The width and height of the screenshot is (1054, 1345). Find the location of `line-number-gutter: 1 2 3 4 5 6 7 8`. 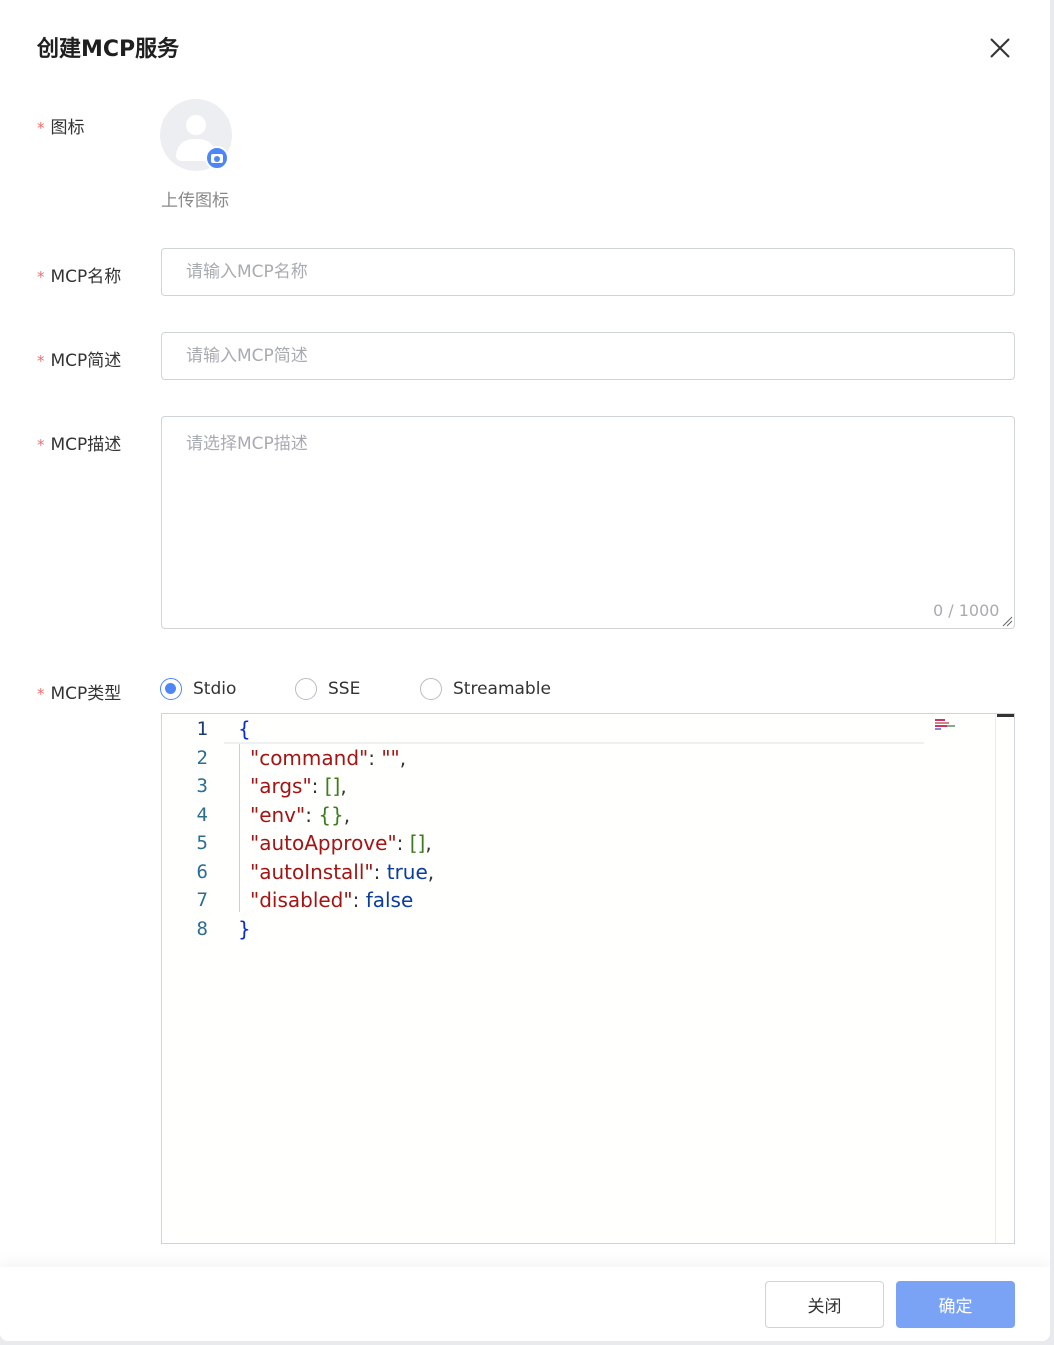

line-number-gutter: 1 2 3 4 5 6 7 8 is located at coordinates (193, 978).